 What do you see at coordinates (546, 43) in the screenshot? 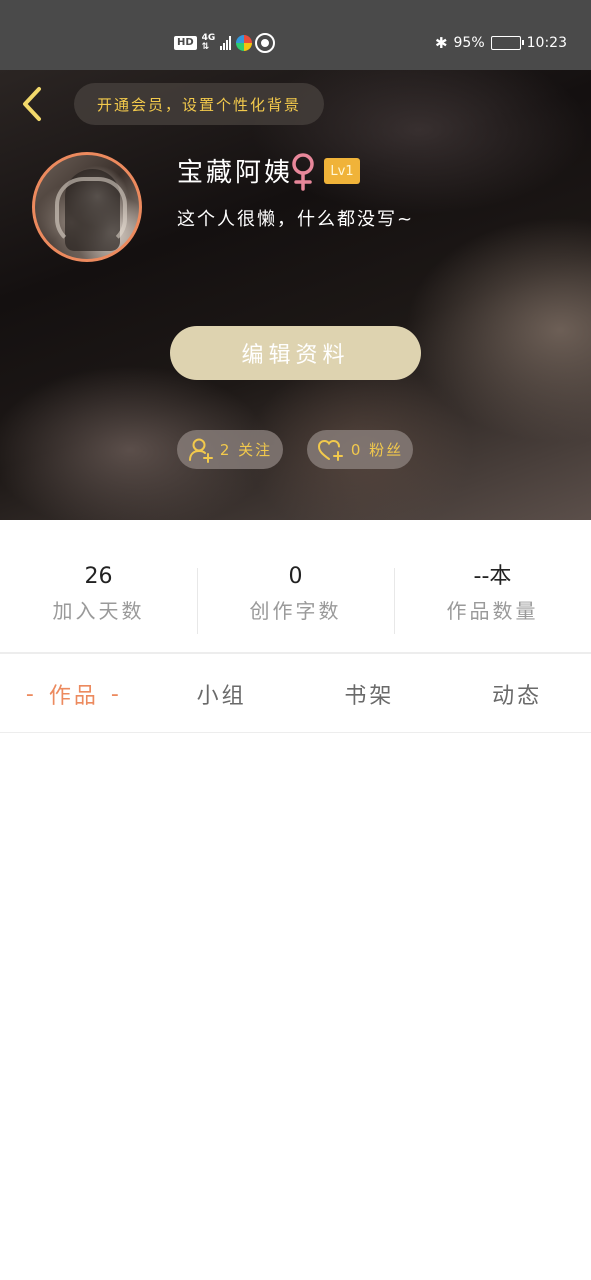
I see `clock: 10:23` at bounding box center [546, 43].